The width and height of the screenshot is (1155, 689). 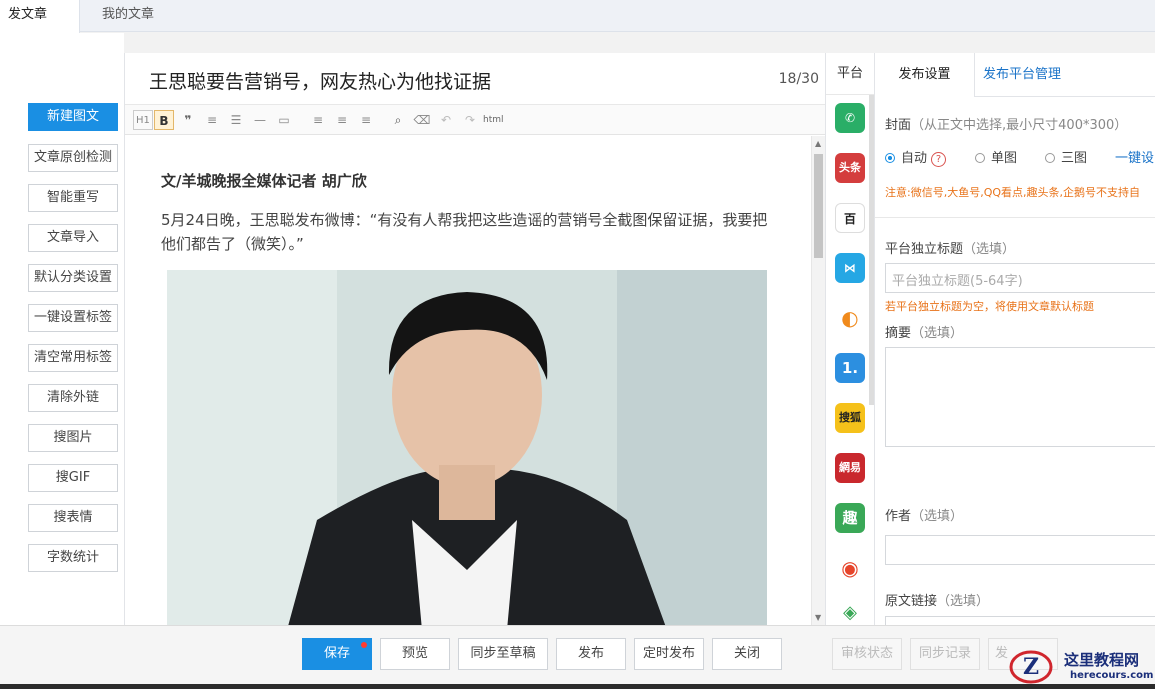 What do you see at coordinates (398, 120) in the screenshot?
I see `find-replace-icon: ⌕` at bounding box center [398, 120].